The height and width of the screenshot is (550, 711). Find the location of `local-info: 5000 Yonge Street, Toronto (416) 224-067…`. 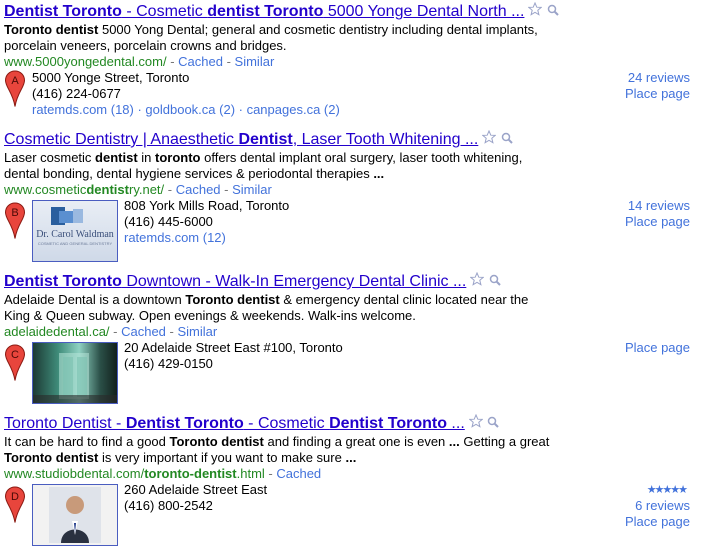

local-info: 5000 Yonge Street, Toronto (416) 224-067… is located at coordinates (186, 94).